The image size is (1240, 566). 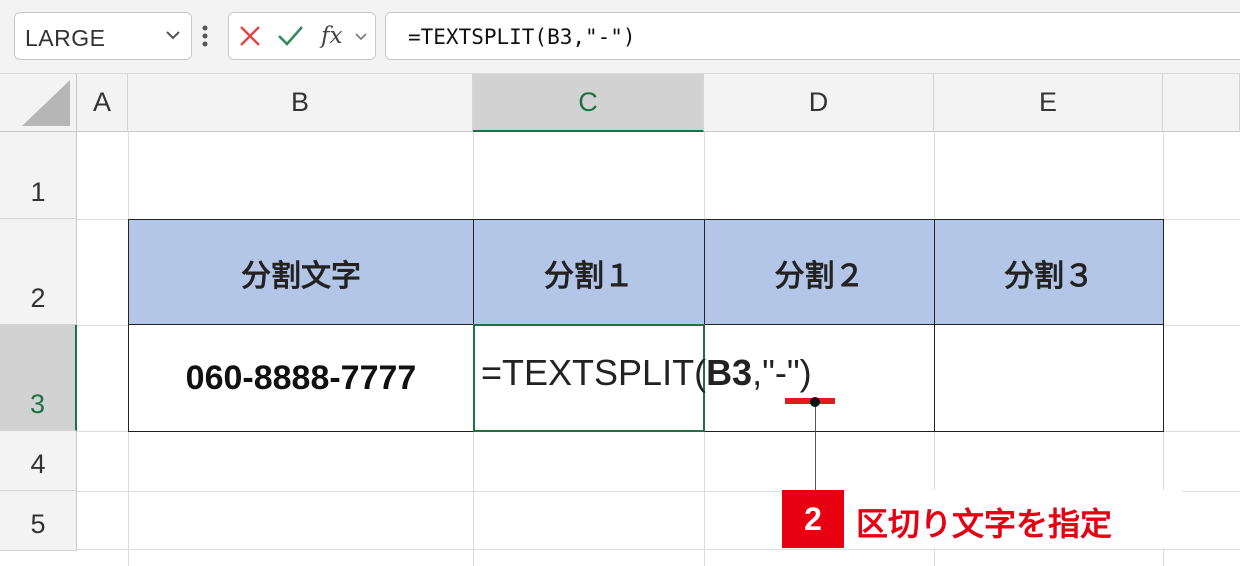 What do you see at coordinates (1201, 103) in the screenshot?
I see `column-header-next` at bounding box center [1201, 103].